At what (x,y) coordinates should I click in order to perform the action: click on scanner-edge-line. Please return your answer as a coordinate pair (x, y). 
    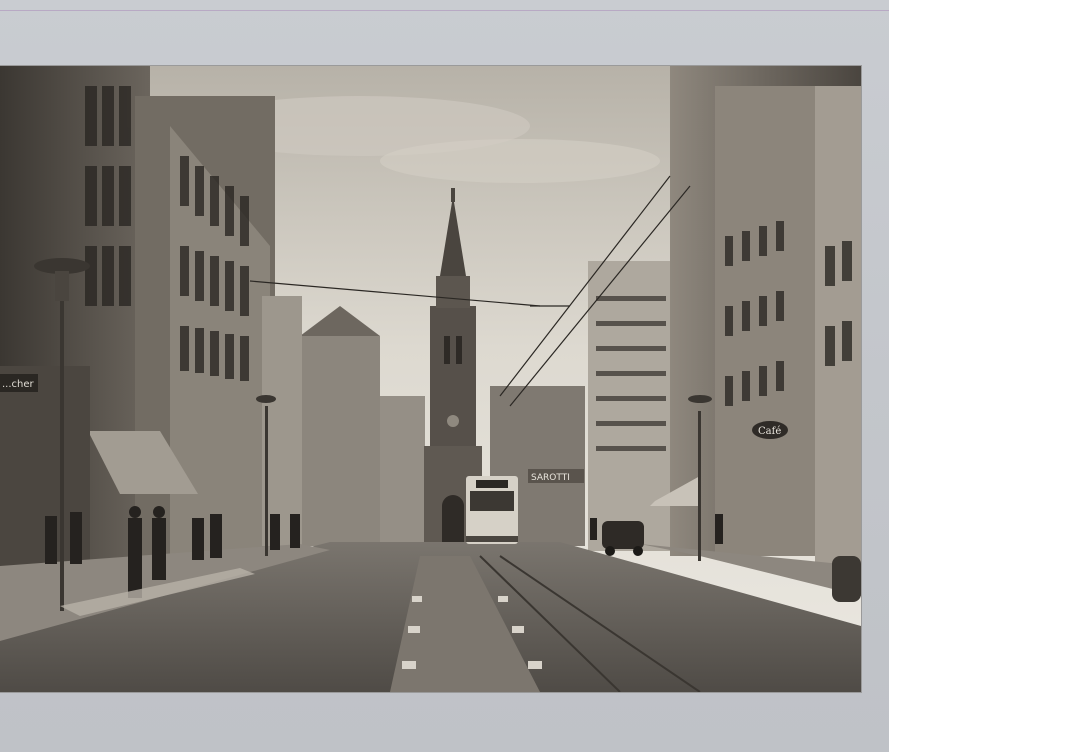
    Looking at the image, I should click on (444, 10).